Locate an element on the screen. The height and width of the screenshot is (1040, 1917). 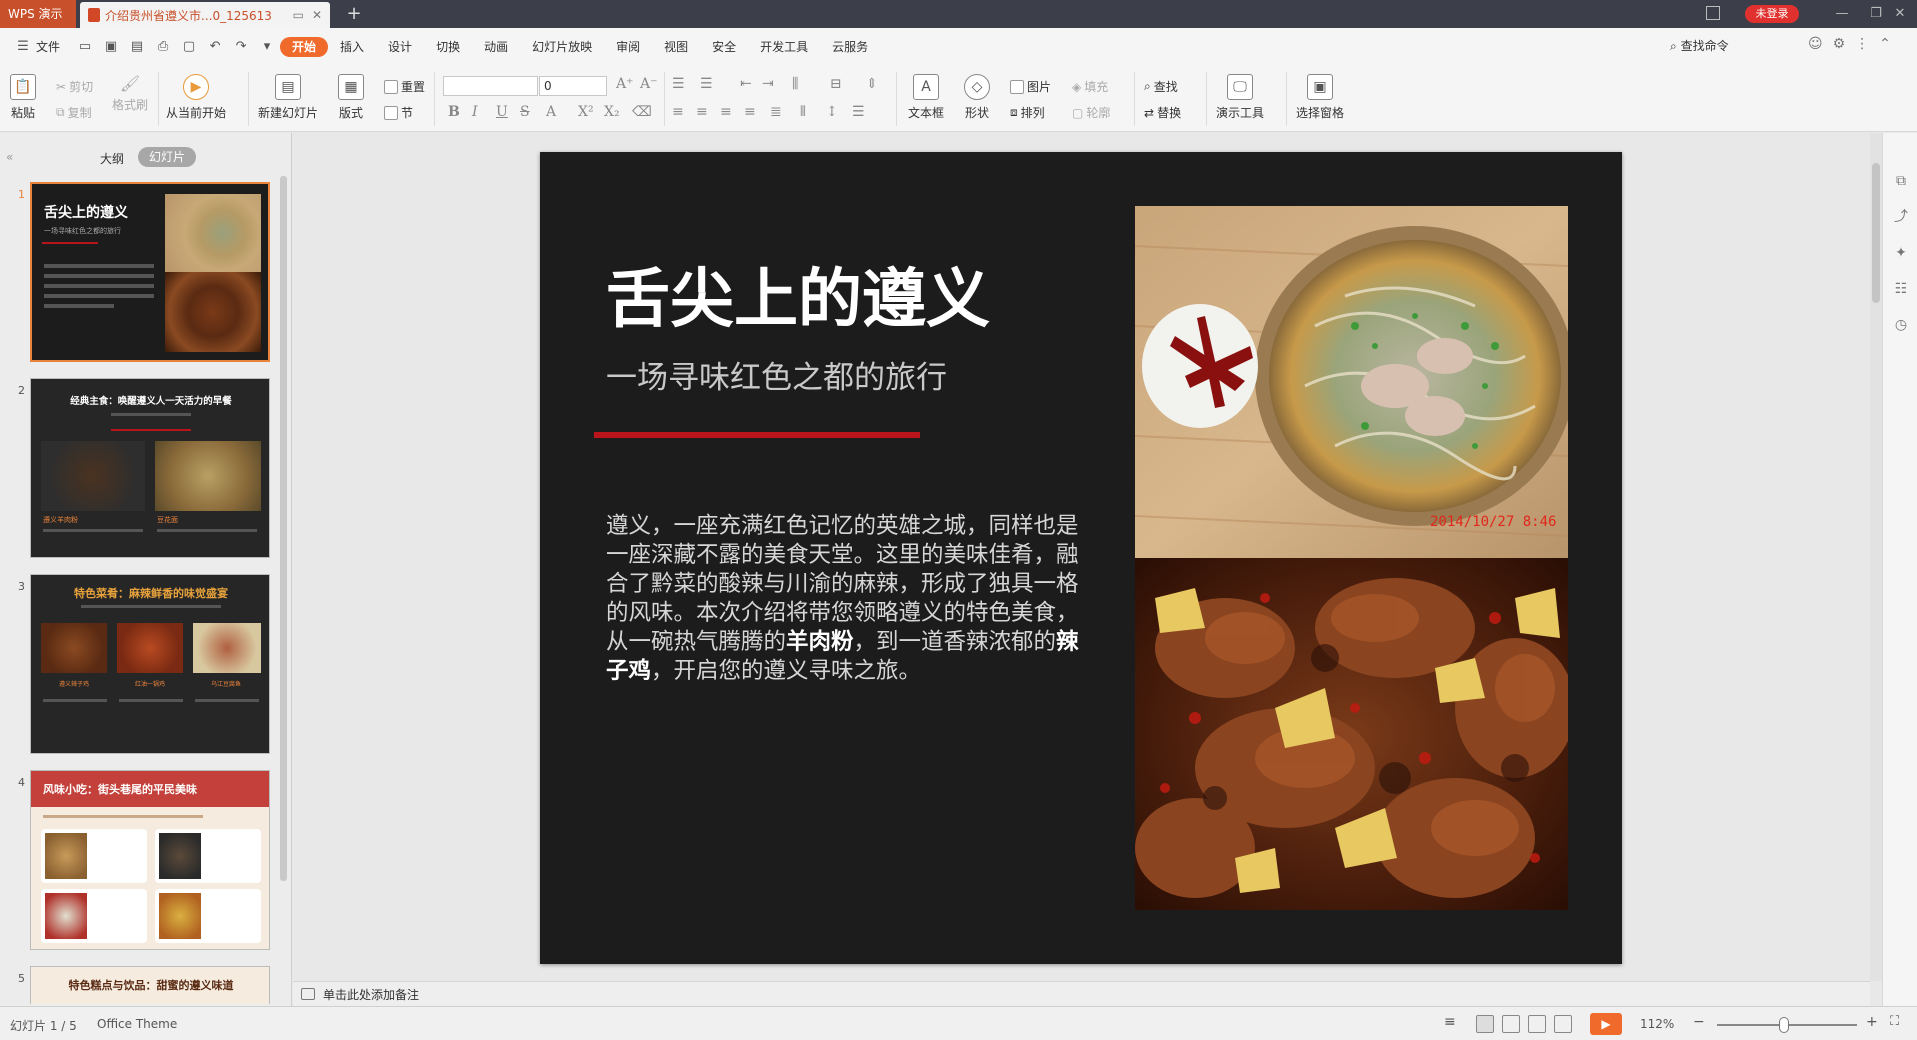
export-pdf-icon: ▤ is located at coordinates (137, 47).